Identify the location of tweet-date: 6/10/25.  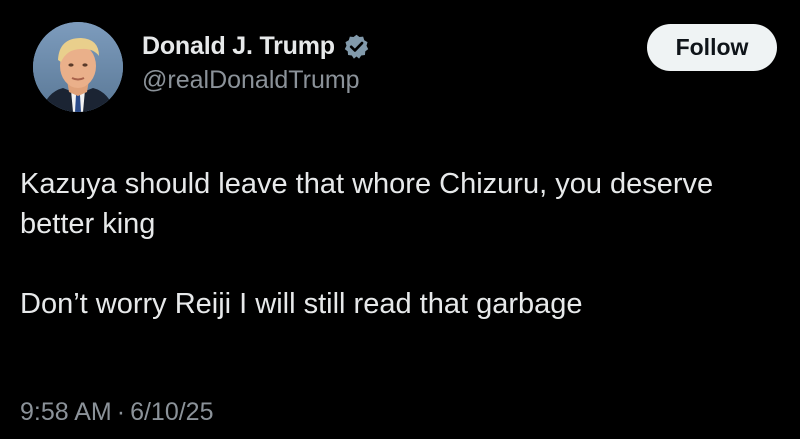
(172, 412).